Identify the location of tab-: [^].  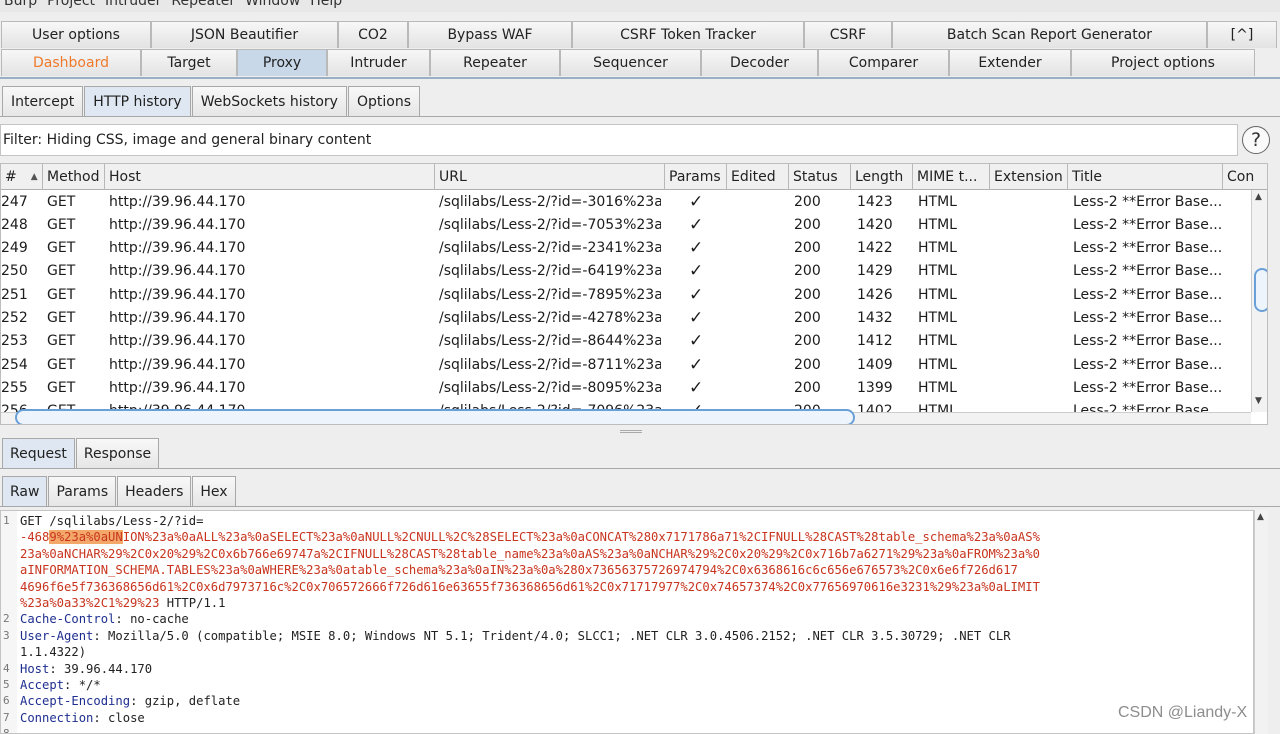
(1242, 34).